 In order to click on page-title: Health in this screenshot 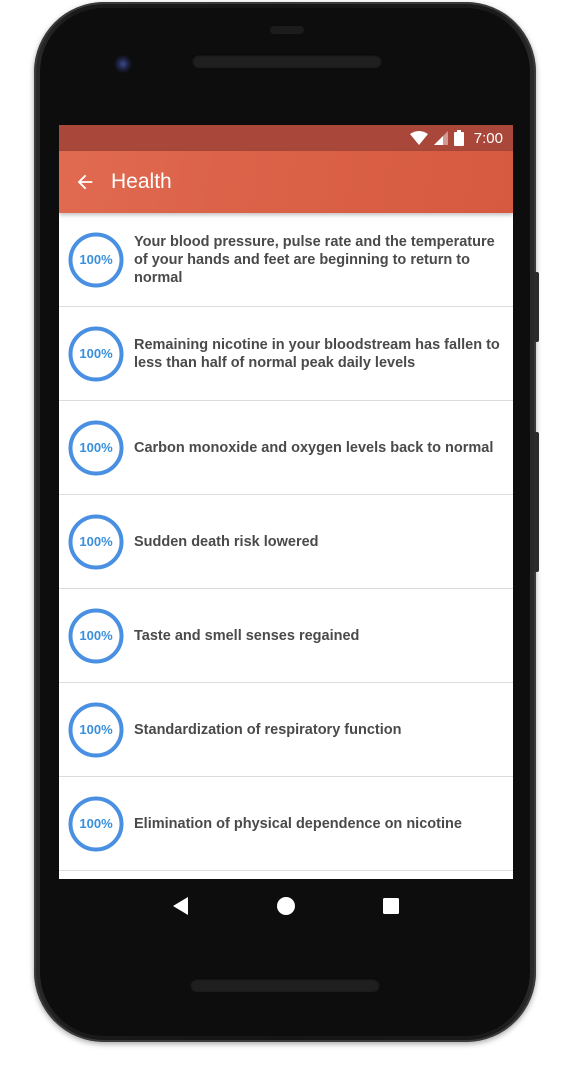, I will do `click(141, 181)`.